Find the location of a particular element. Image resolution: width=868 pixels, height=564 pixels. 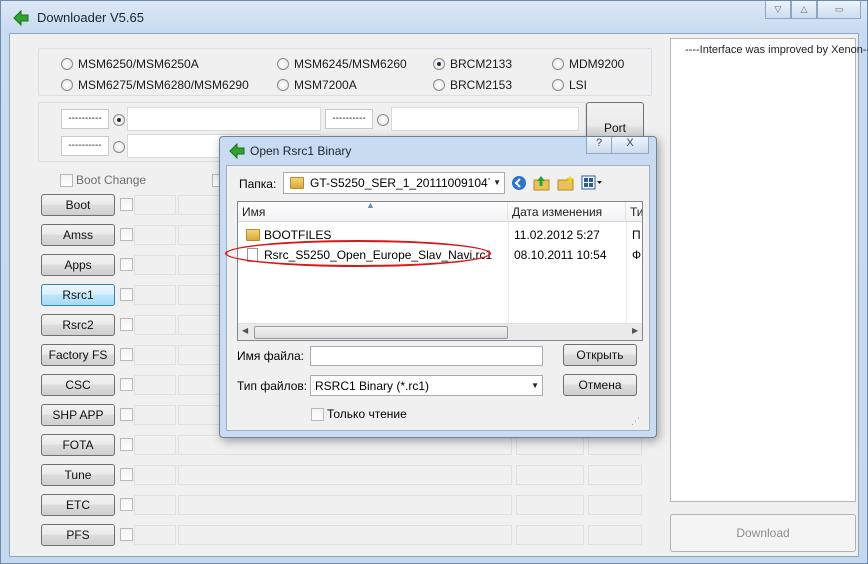

file-button: PFS is located at coordinates (78, 535).